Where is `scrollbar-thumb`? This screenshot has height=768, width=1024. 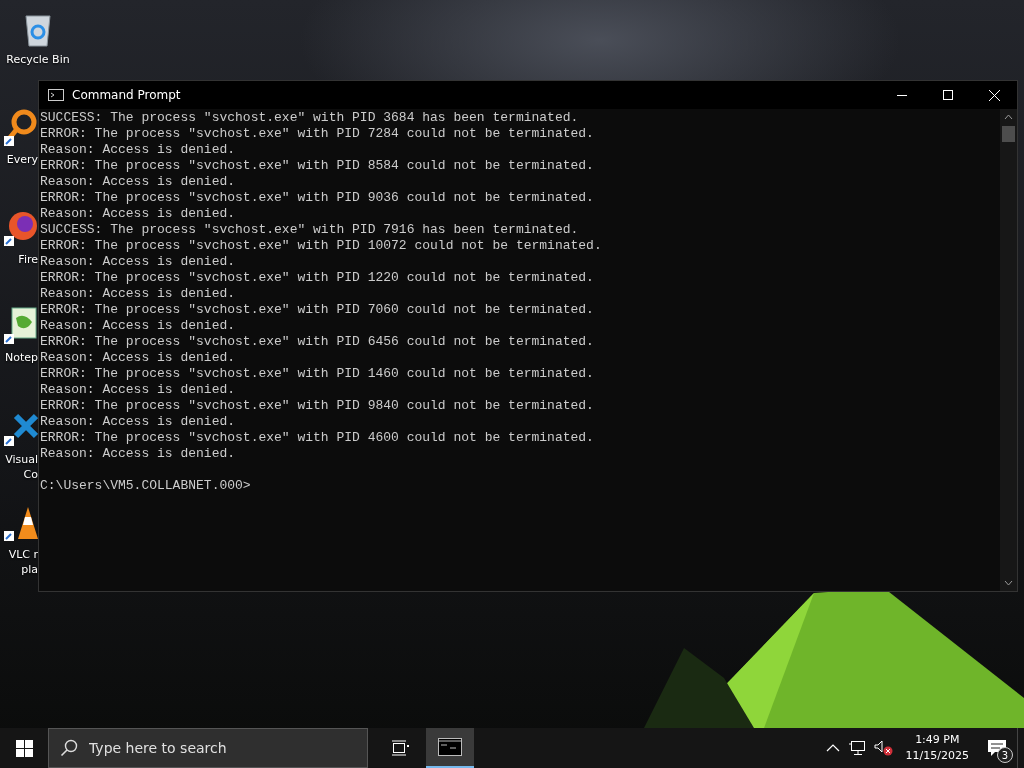
scrollbar-thumb is located at coordinates (1008, 134).